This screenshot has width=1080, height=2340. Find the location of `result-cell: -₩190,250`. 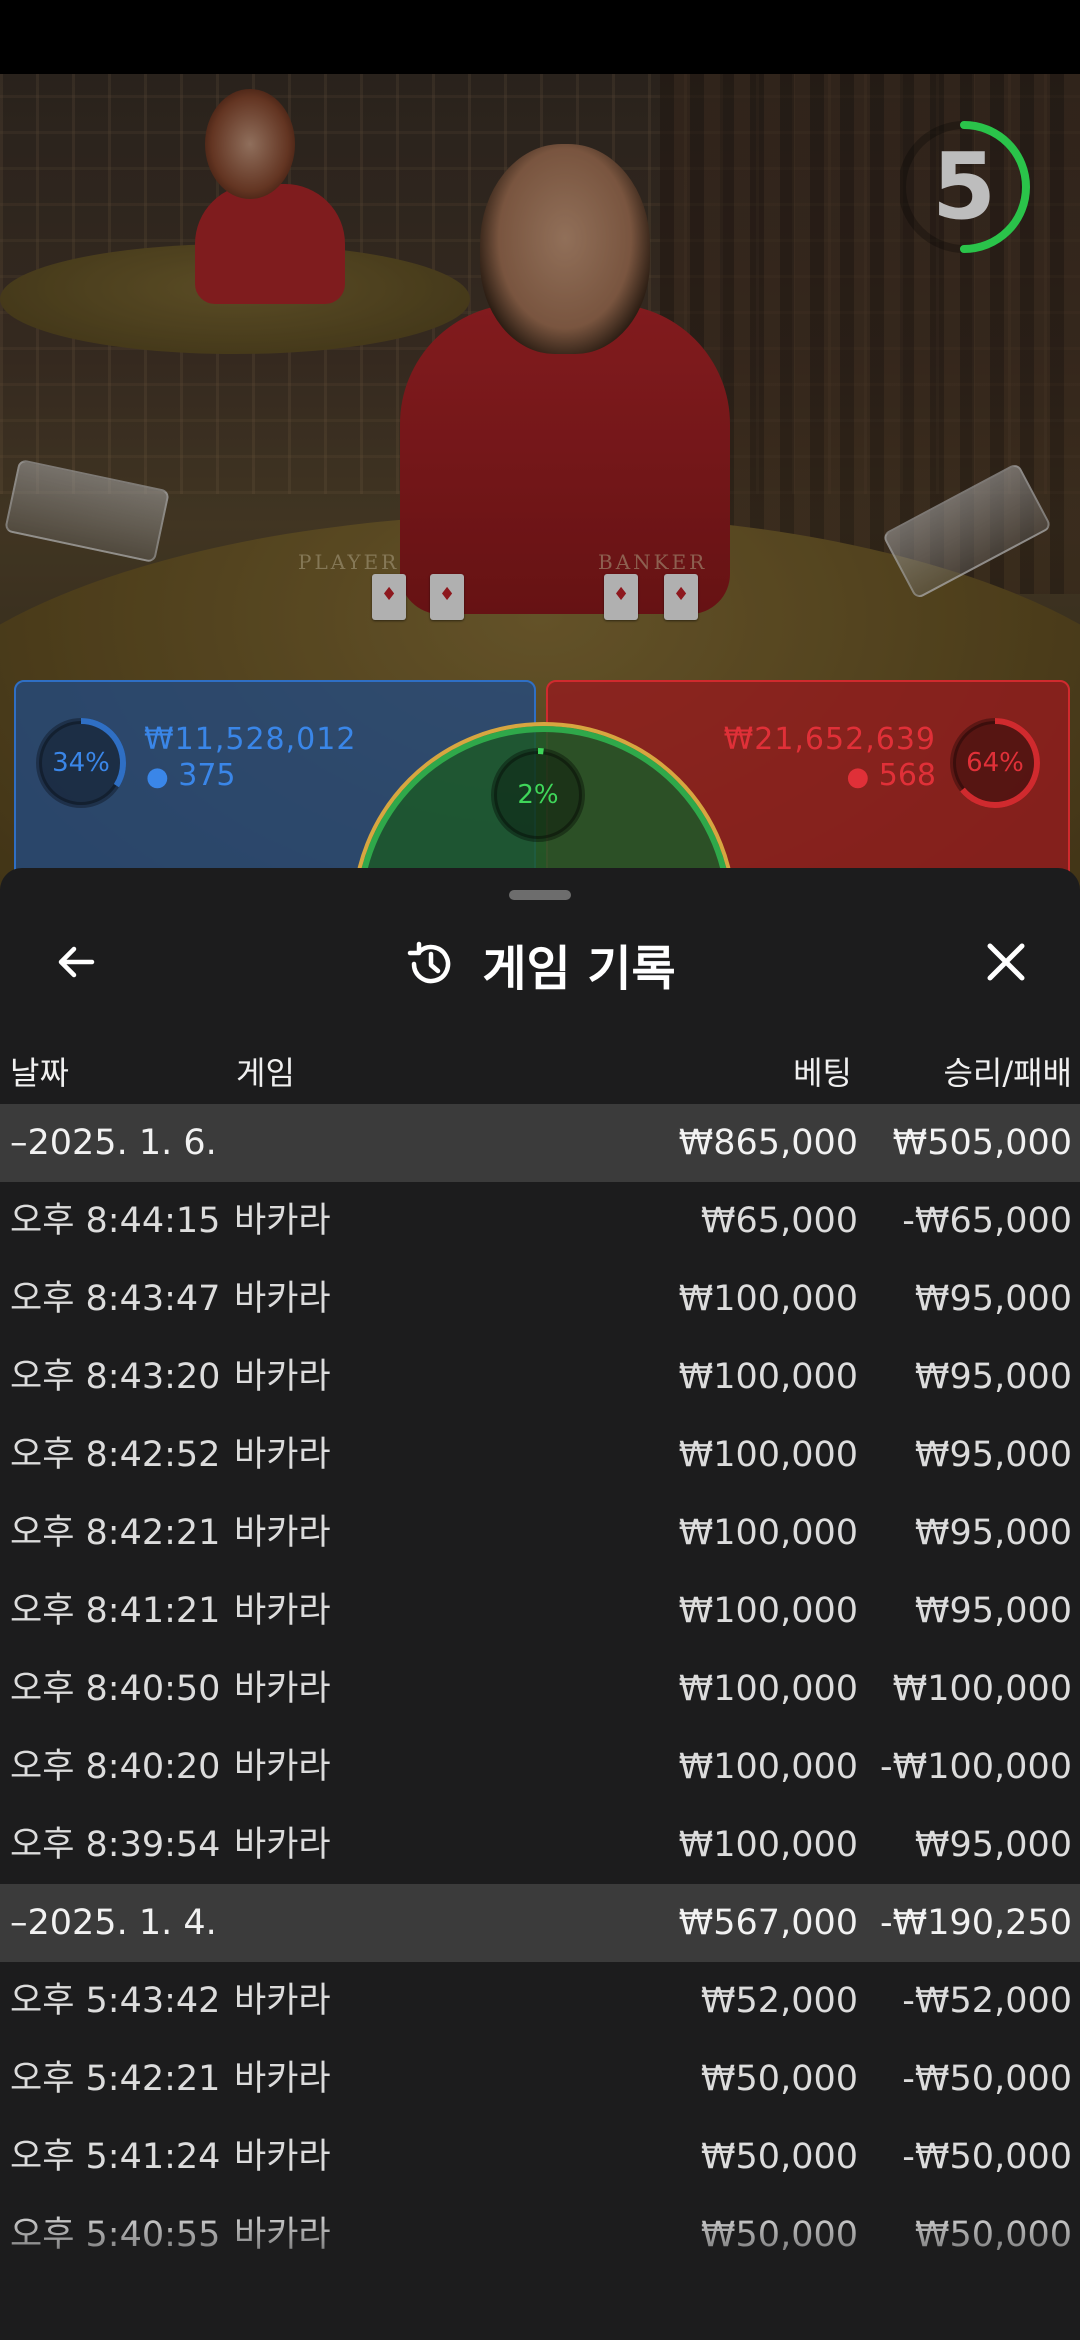

result-cell: -₩190,250 is located at coordinates (976, 1923).